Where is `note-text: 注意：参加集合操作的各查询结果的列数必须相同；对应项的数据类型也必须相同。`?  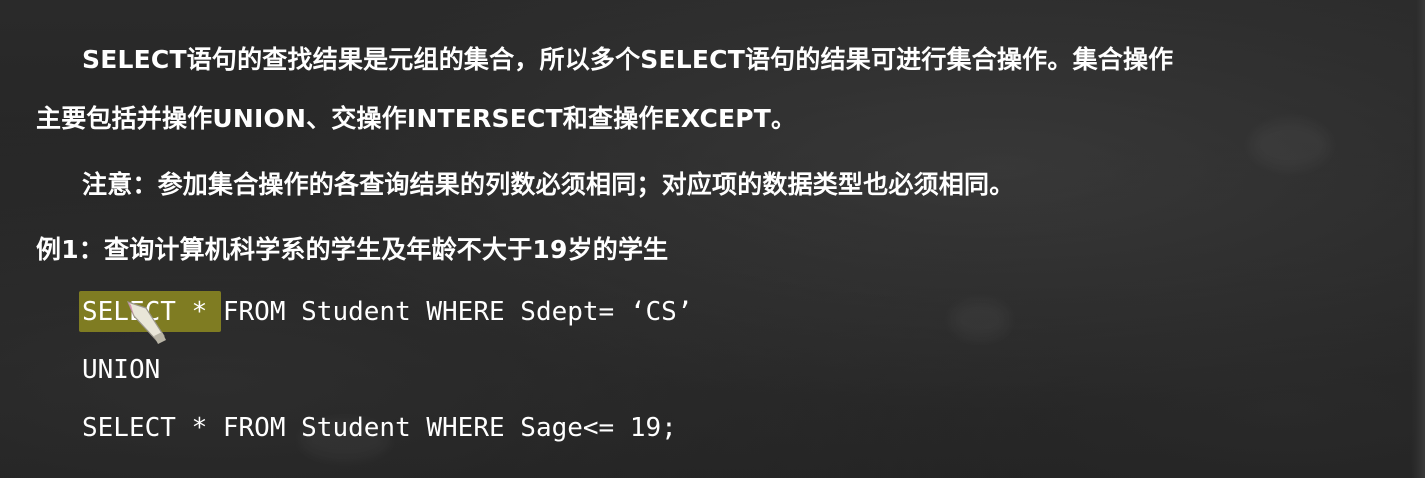 note-text: 注意：参加集合操作的各查询结果的列数必须相同；对应项的数据类型也必须相同。 is located at coordinates (548, 184).